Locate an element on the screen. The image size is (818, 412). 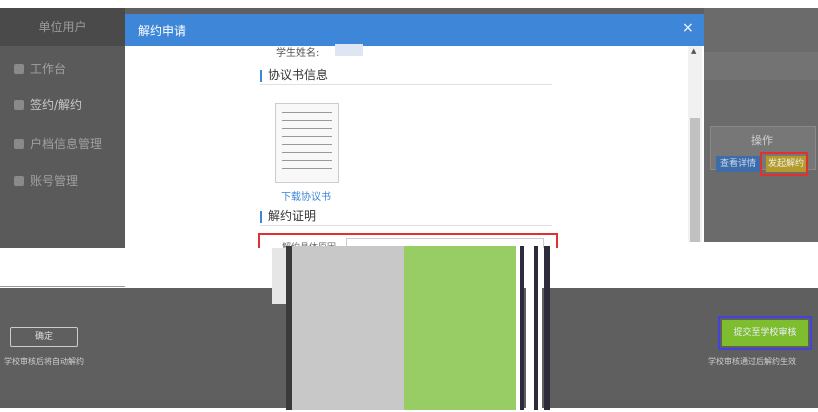
operation-header: 操作 is located at coordinates (762, 140).